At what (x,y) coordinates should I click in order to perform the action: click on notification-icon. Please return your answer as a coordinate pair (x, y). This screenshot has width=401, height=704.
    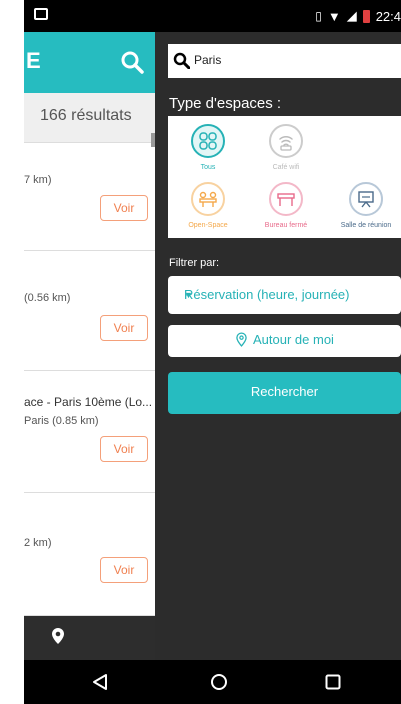
    Looking at the image, I should click on (41, 14).